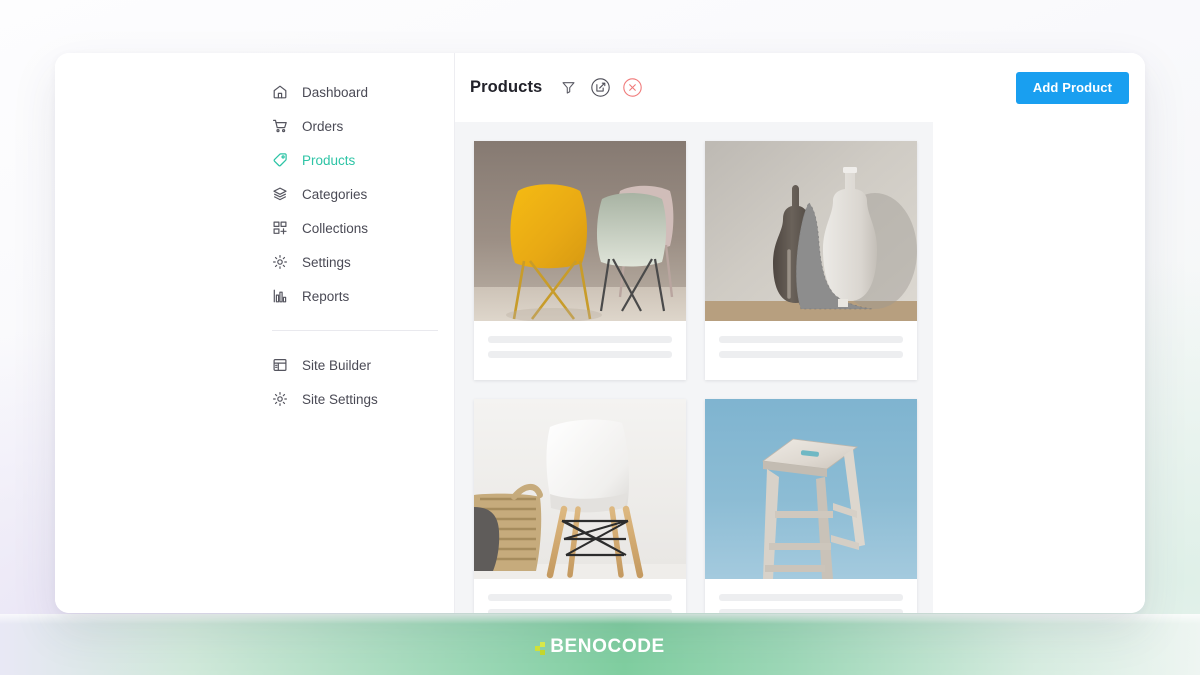  What do you see at coordinates (280, 228) in the screenshot?
I see `grid-plus-icon` at bounding box center [280, 228].